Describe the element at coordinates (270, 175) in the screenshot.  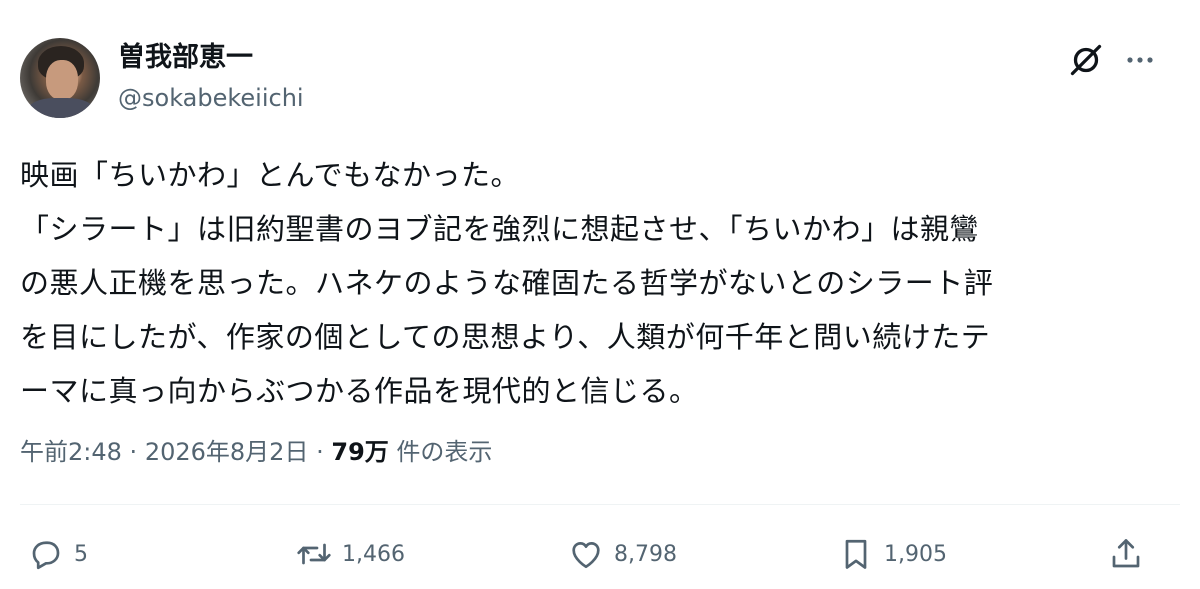
I see `tweet-line: 映画「ちいかわ」とんでもなかった。` at that location.